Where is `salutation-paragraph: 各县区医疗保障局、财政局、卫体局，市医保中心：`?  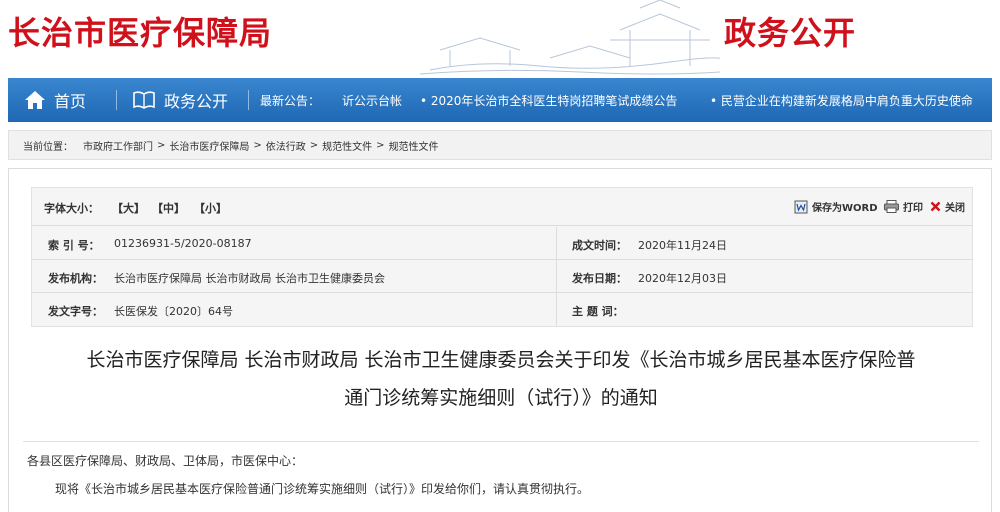 salutation-paragraph: 各县区医疗保障局、财政局、卫体局，市医保中心： is located at coordinates (165, 461).